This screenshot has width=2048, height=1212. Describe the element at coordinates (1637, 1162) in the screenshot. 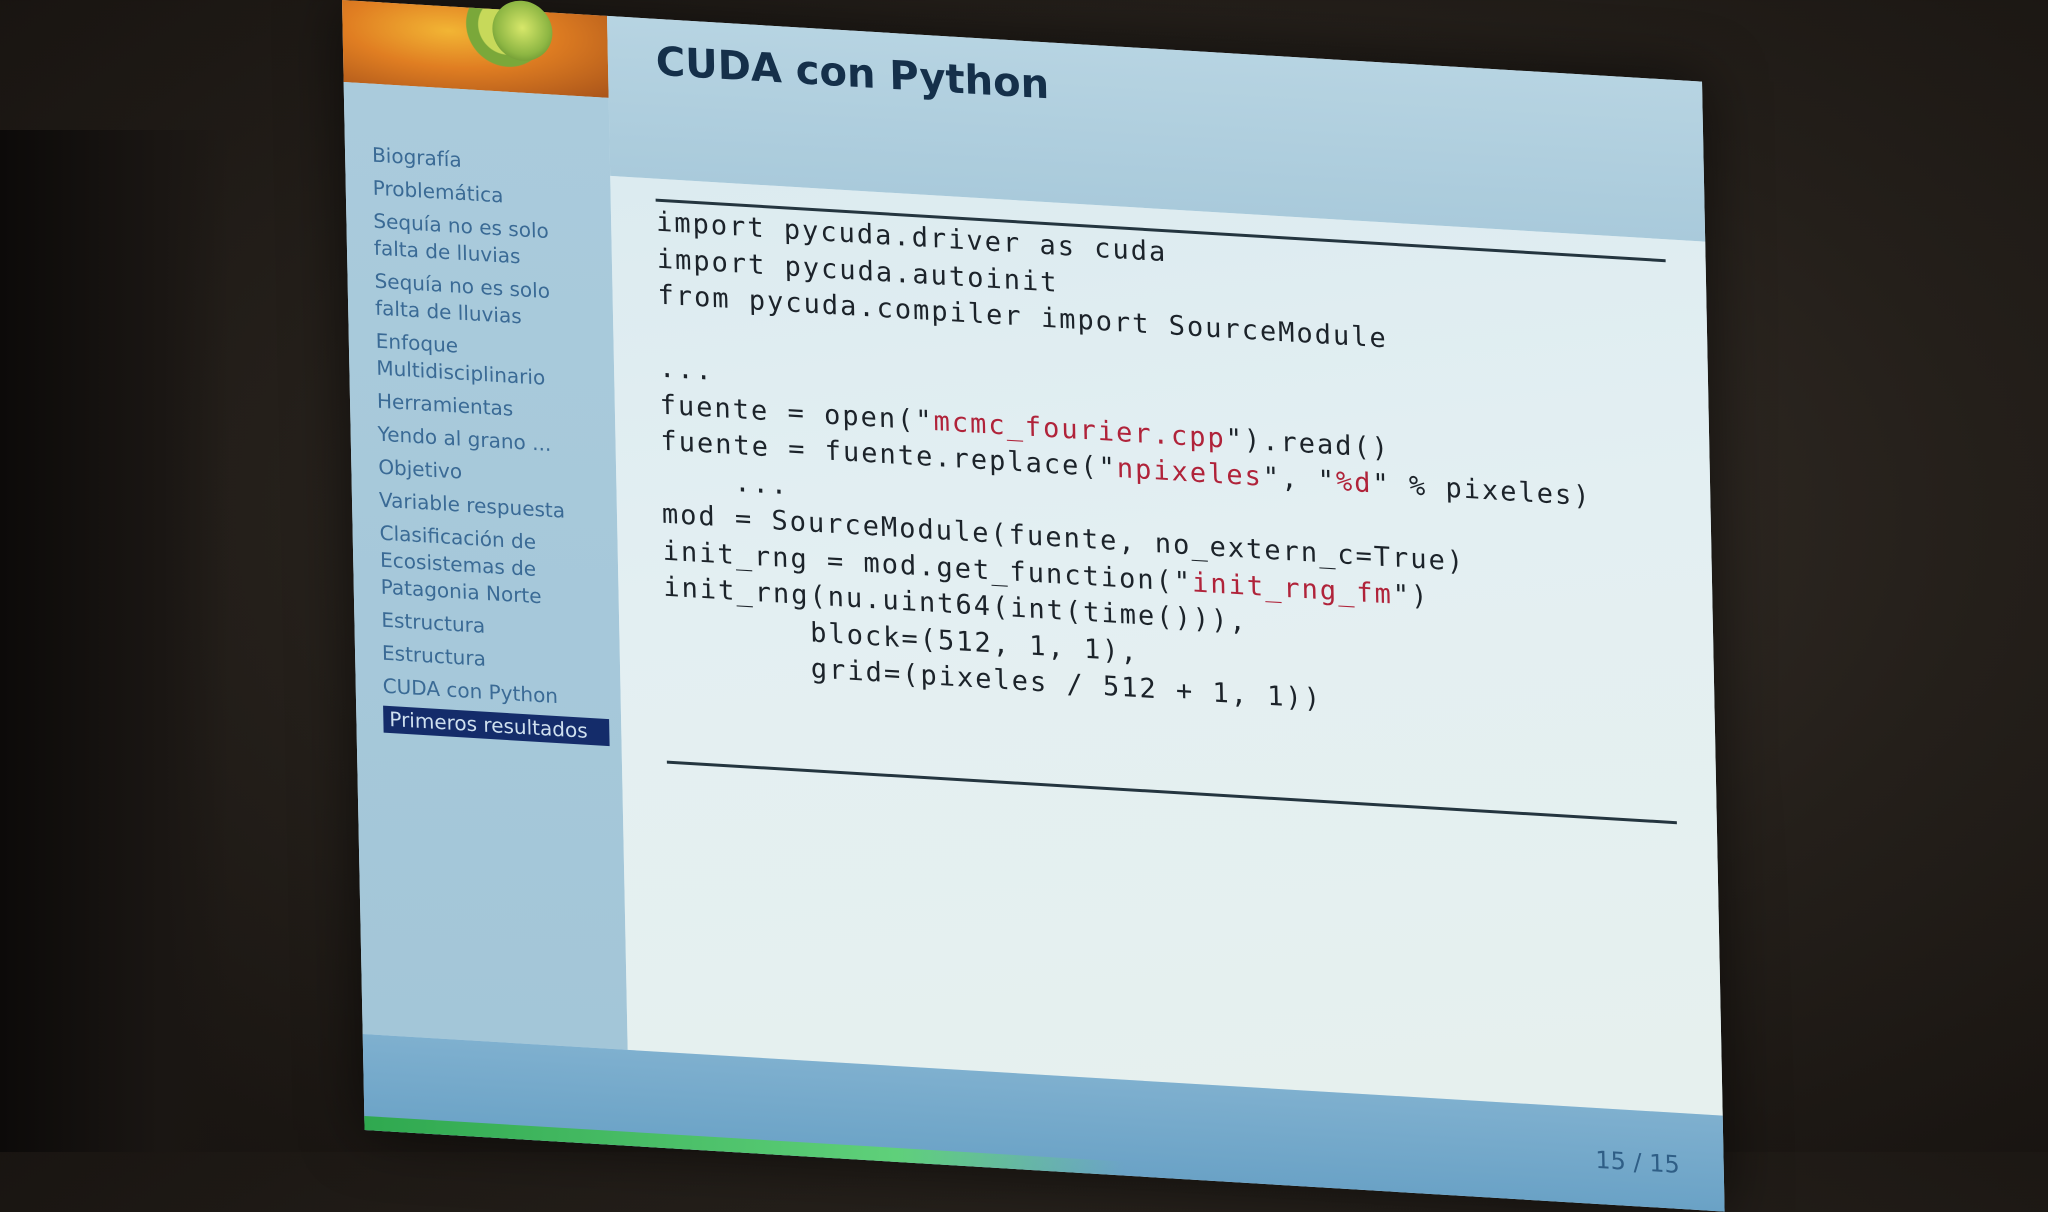

I see `page-number: 15 / 15` at that location.